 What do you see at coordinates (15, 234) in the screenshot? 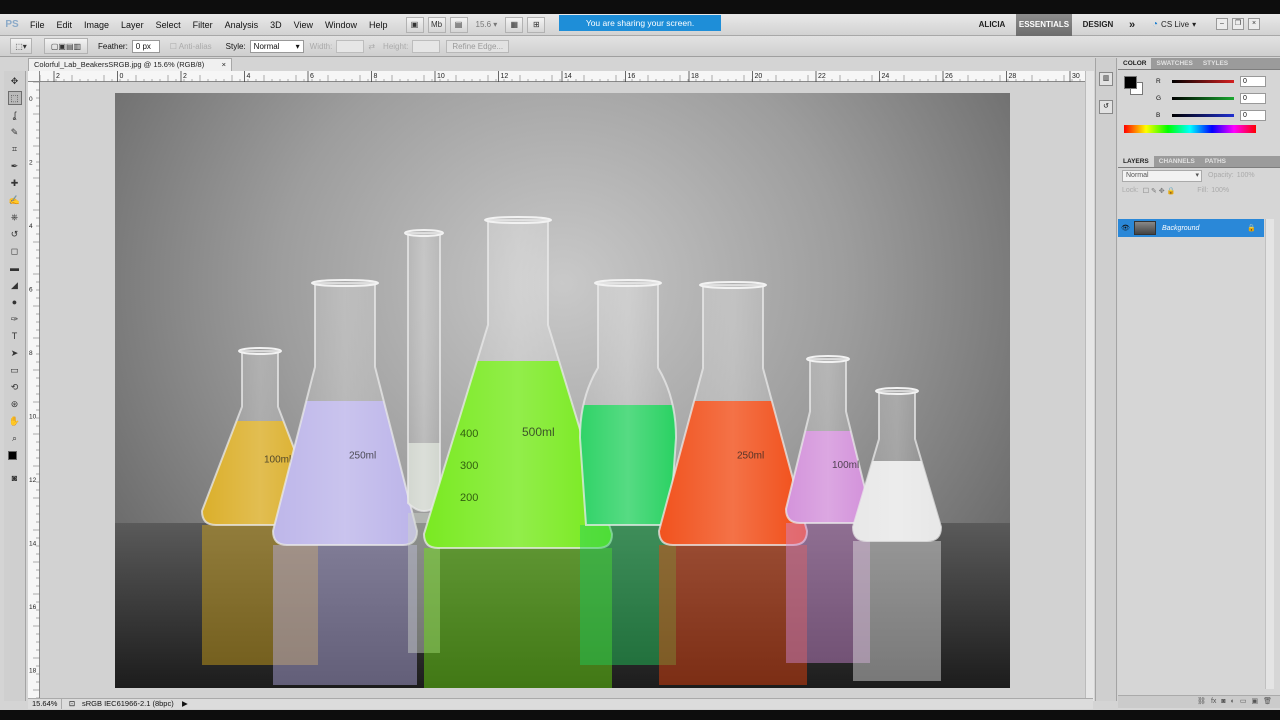
I see `history-brush-icon: ↺` at bounding box center [15, 234].